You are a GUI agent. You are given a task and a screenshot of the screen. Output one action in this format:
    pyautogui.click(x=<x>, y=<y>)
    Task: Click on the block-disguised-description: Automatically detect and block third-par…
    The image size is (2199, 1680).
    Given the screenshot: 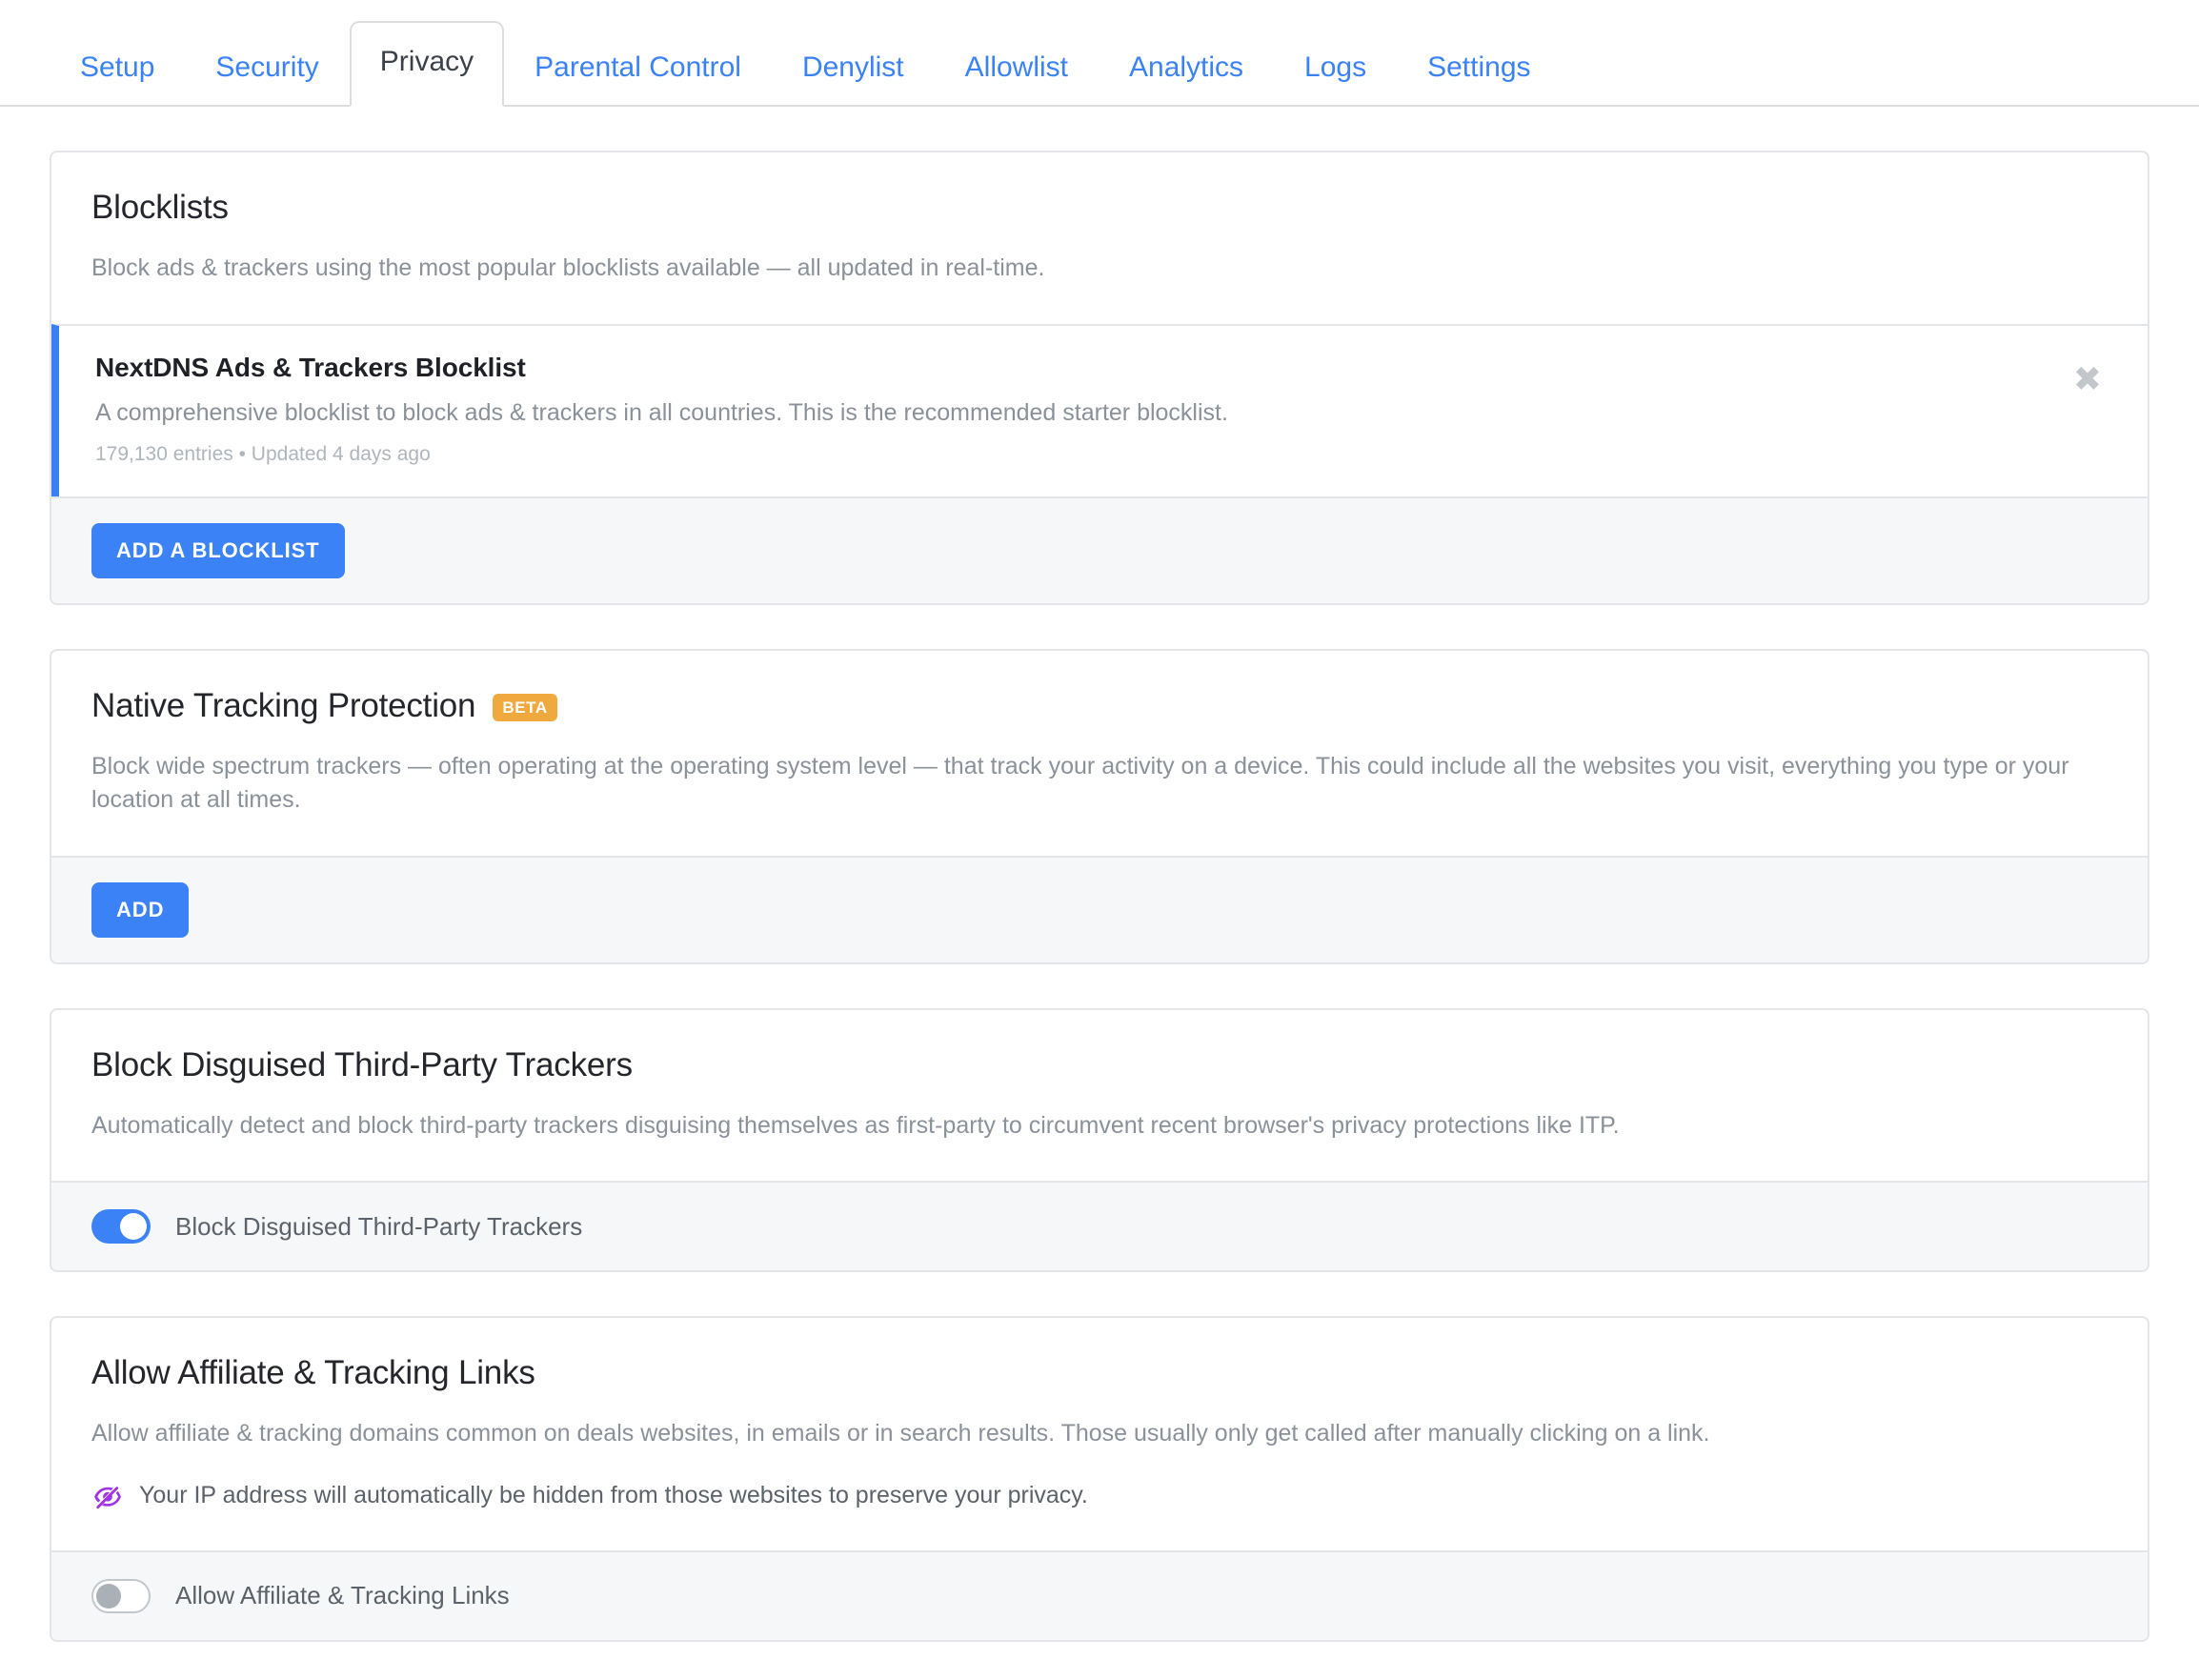 What is the action you would take?
    pyautogui.click(x=855, y=1125)
    